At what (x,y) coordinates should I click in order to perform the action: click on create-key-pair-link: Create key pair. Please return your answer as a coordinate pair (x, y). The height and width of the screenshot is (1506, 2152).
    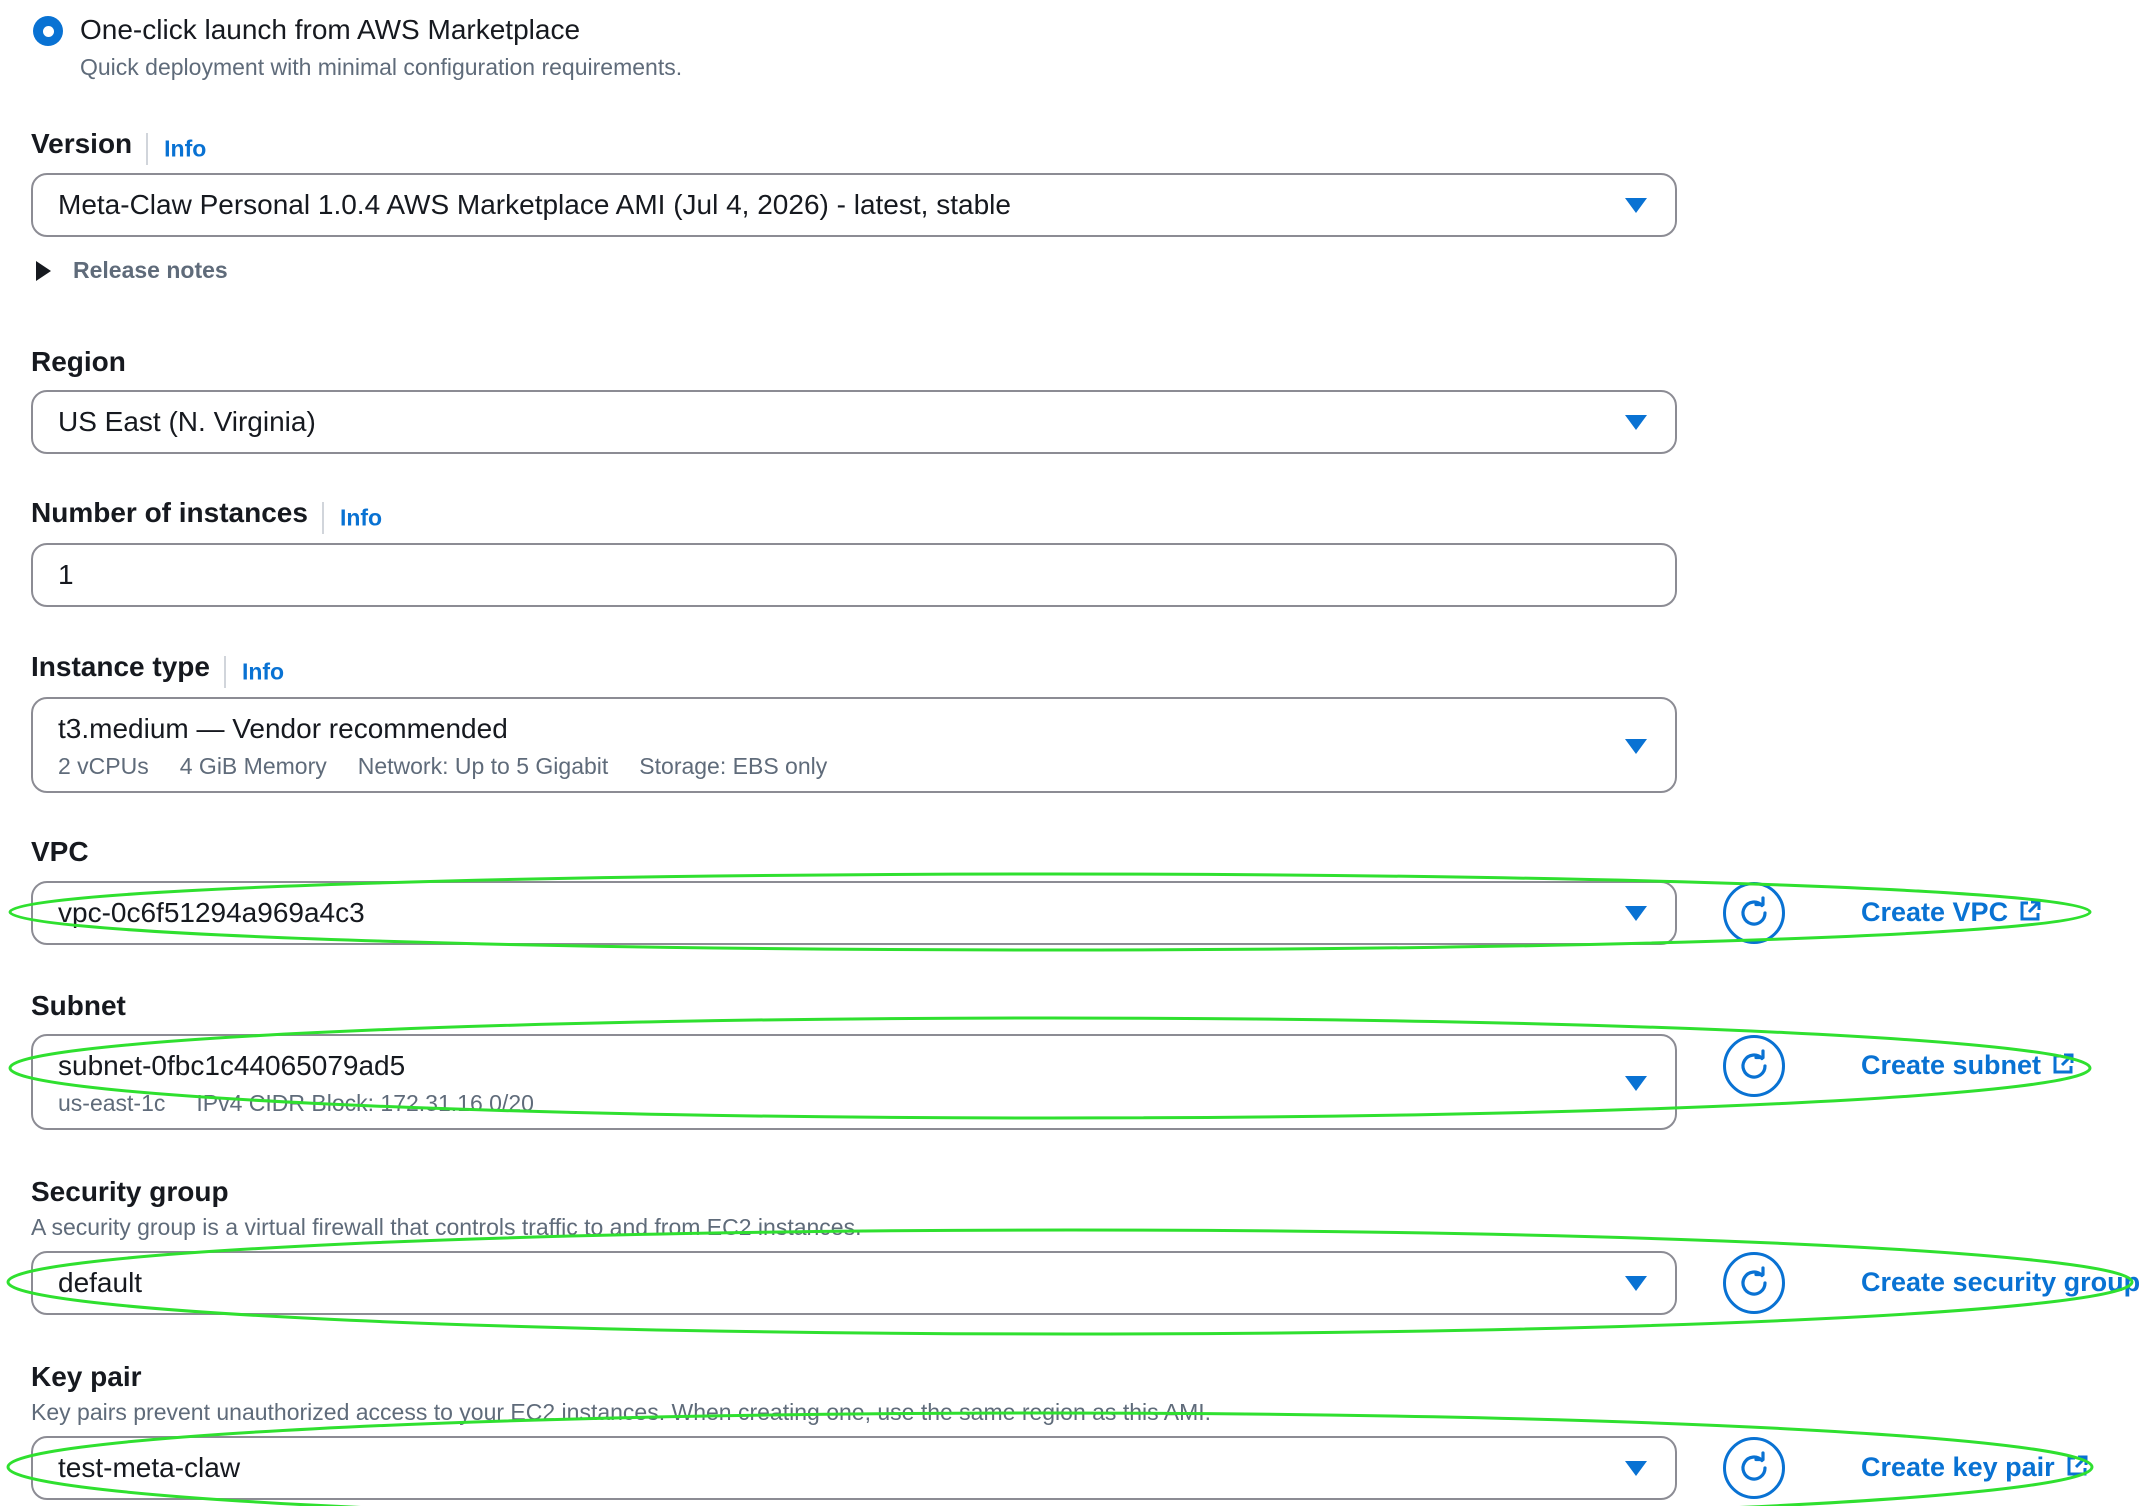
    Looking at the image, I should click on (1975, 1467).